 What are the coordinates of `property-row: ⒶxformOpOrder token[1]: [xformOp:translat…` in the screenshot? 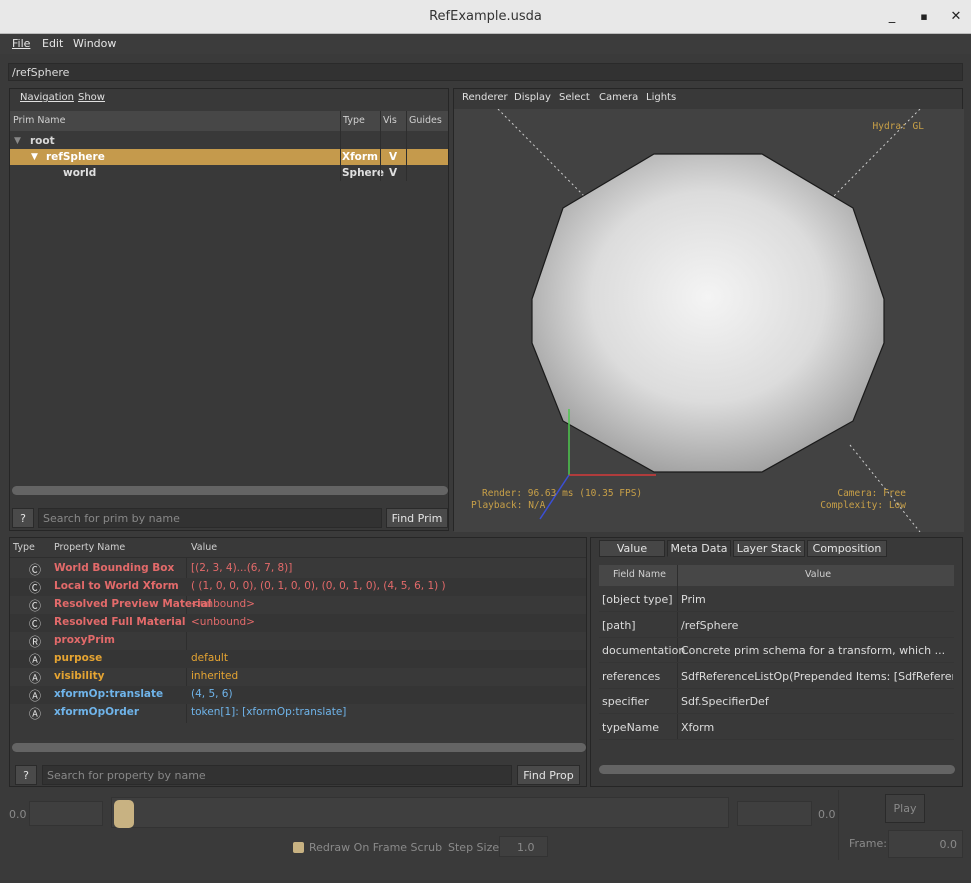 It's located at (298, 713).